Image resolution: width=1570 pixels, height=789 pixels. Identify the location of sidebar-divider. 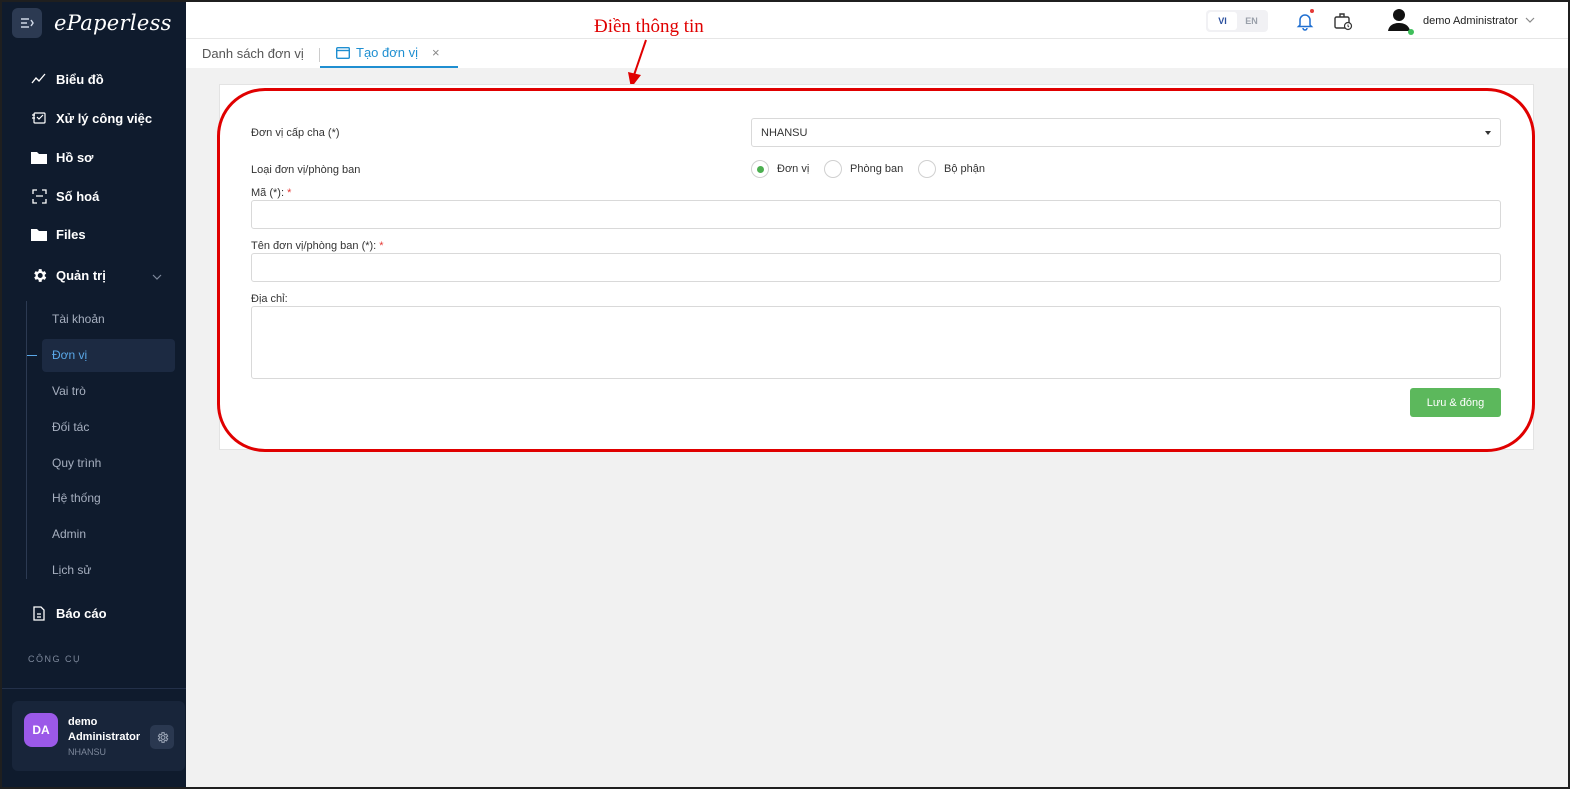
(93, 688).